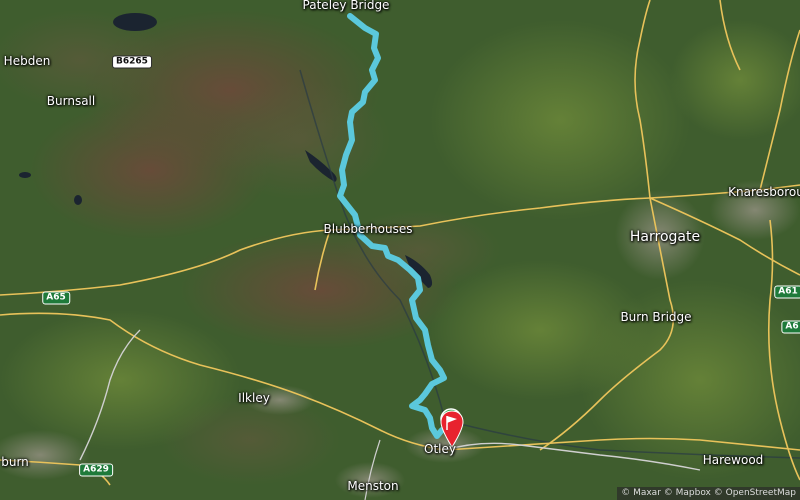 This screenshot has height=500, width=800. What do you see at coordinates (346, 6) in the screenshot?
I see `place-label-pateley-bridge: Pateley Bridge` at bounding box center [346, 6].